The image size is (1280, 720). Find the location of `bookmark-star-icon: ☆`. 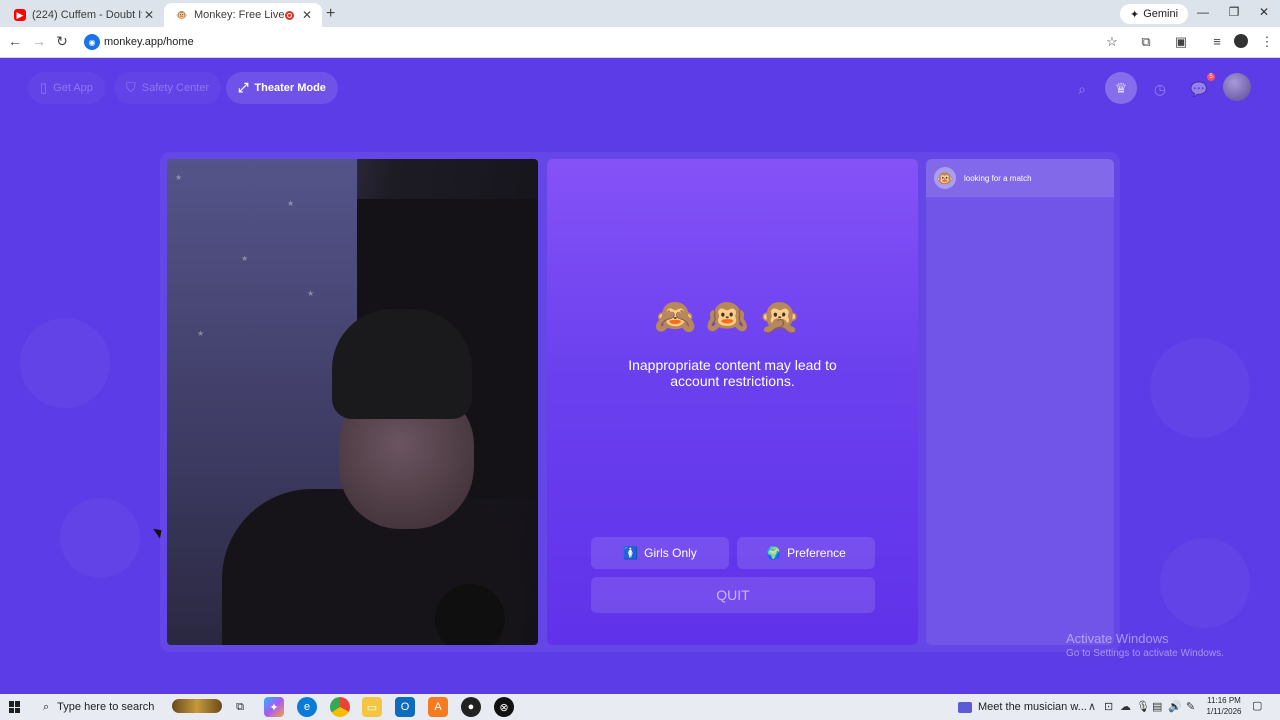

bookmark-star-icon: ☆ is located at coordinates (1112, 42).